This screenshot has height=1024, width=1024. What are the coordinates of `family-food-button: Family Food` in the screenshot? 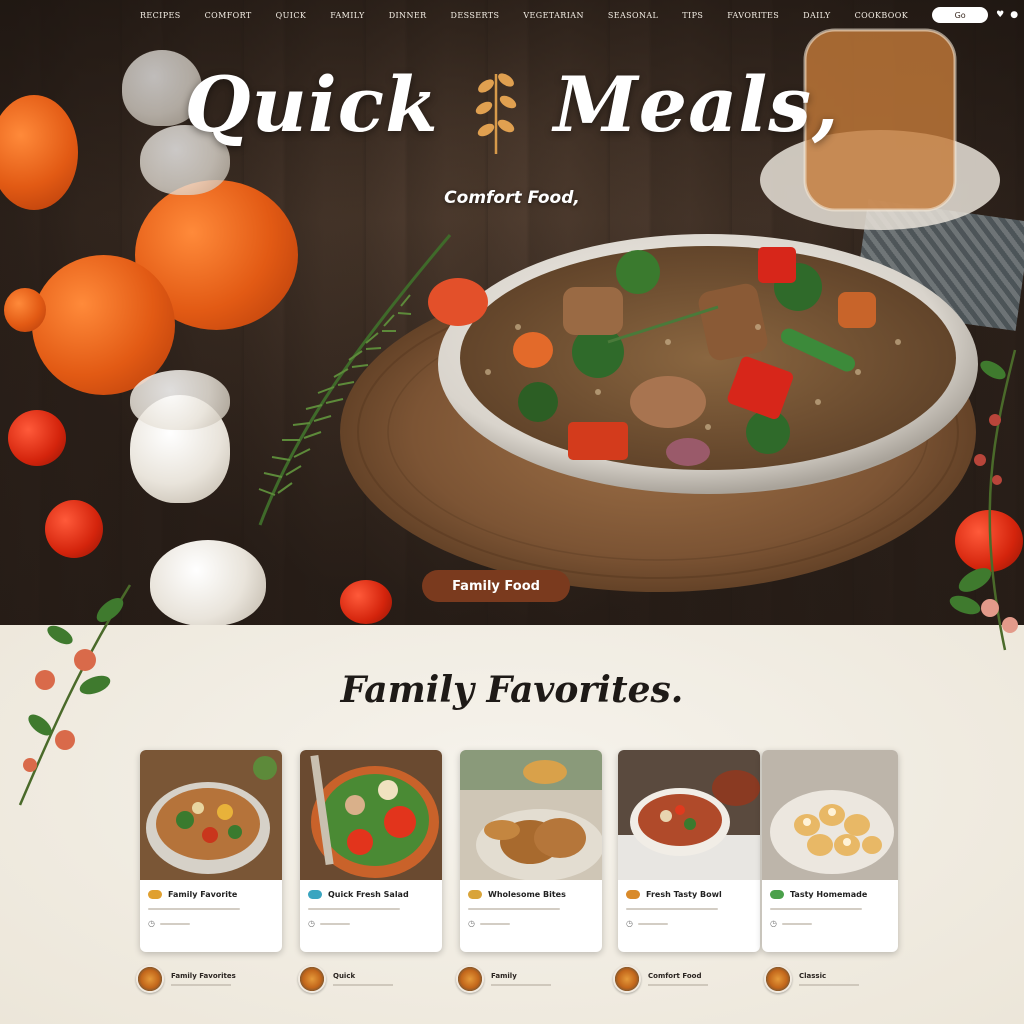 It's located at (496, 586).